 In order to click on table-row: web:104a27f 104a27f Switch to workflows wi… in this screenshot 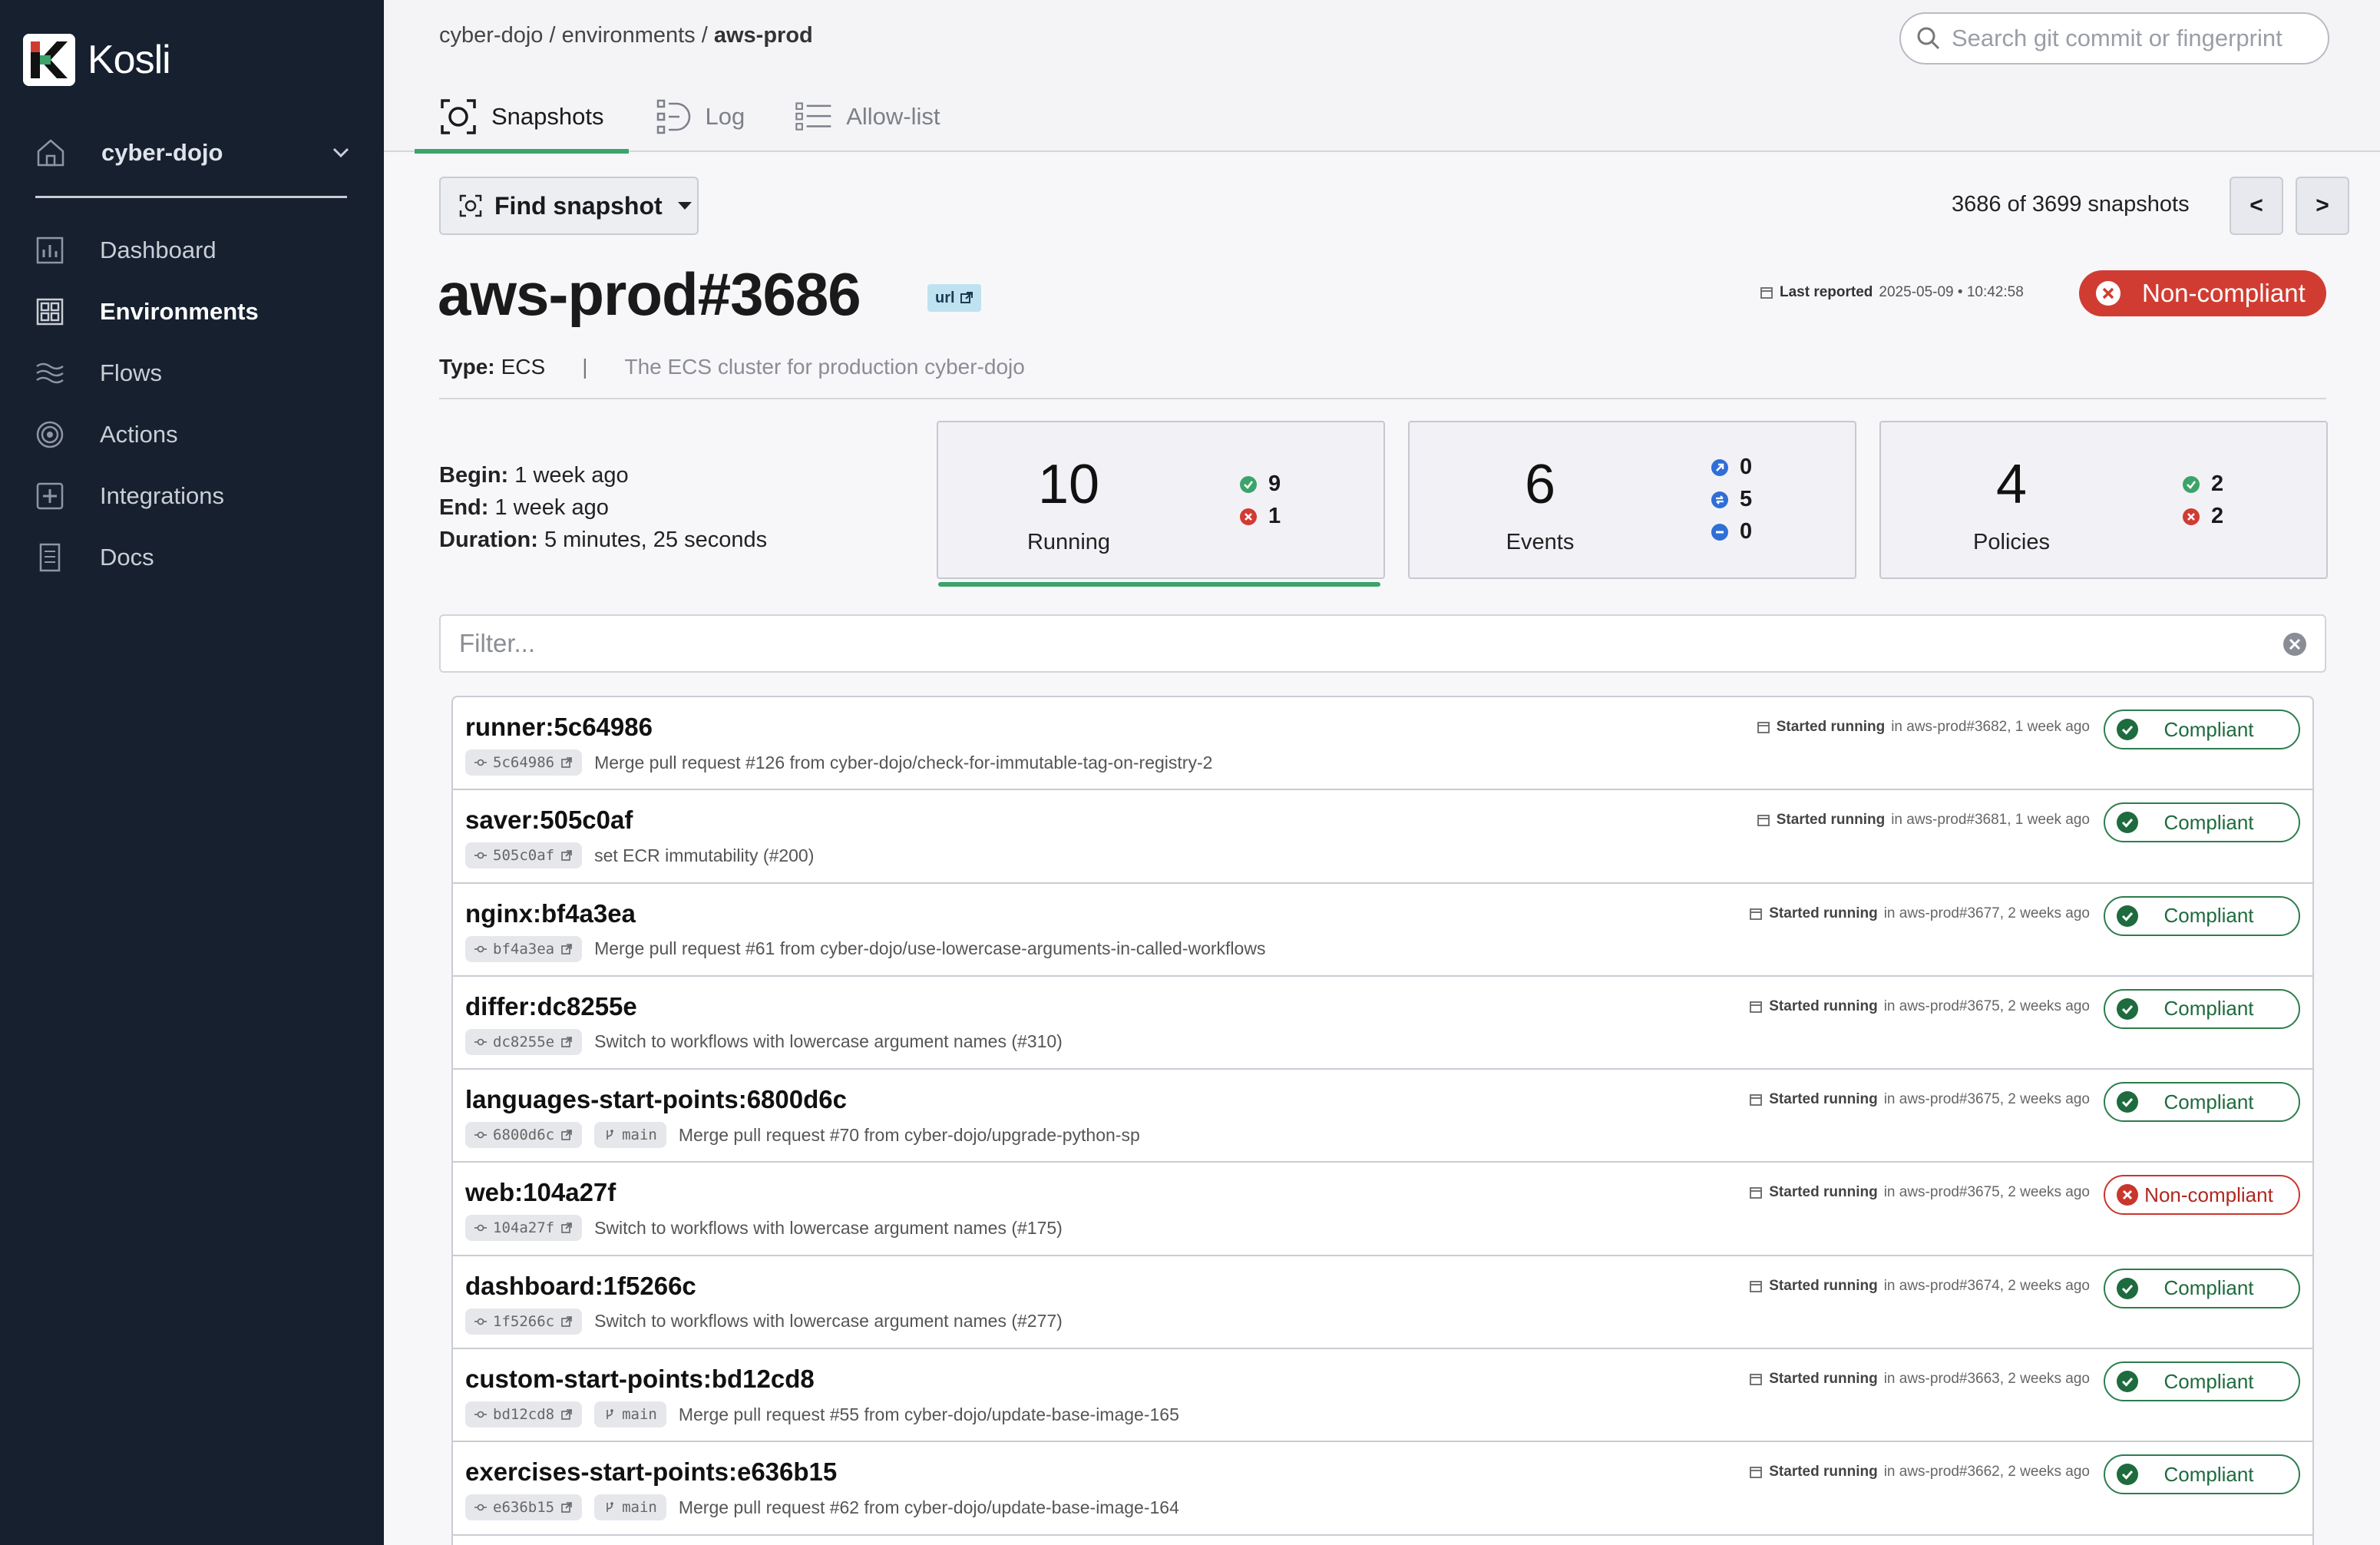, I will do `click(1382, 1209)`.